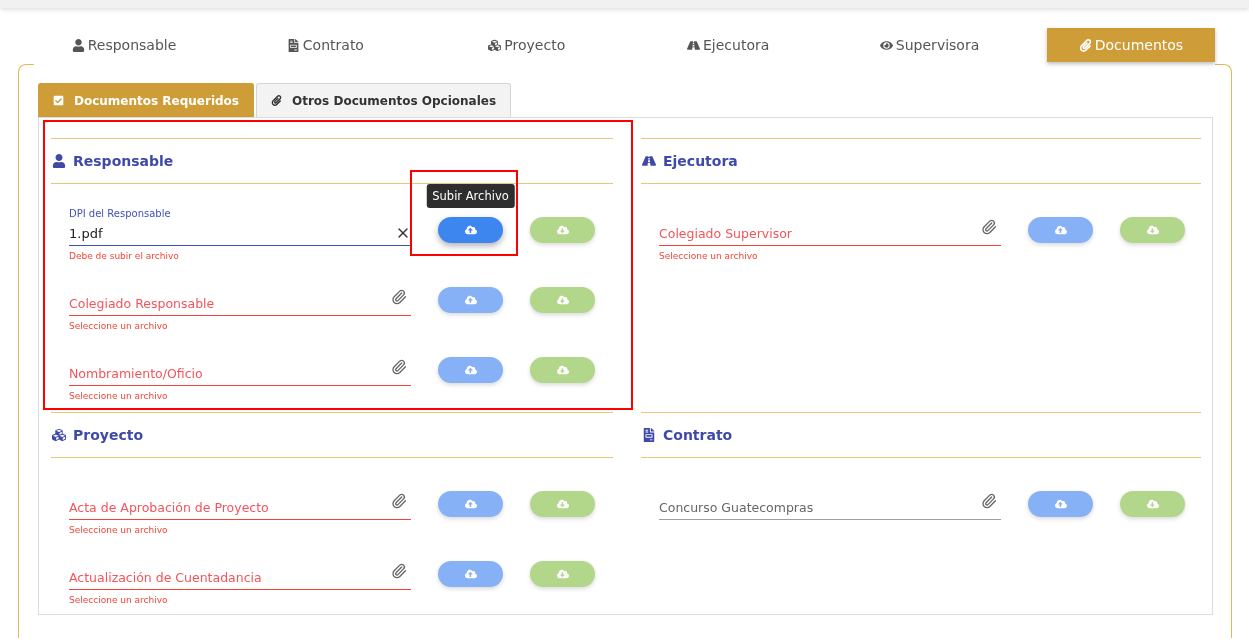 The image size is (1249, 639). I want to click on field-label: Nombramiento/Oficio, so click(136, 373).